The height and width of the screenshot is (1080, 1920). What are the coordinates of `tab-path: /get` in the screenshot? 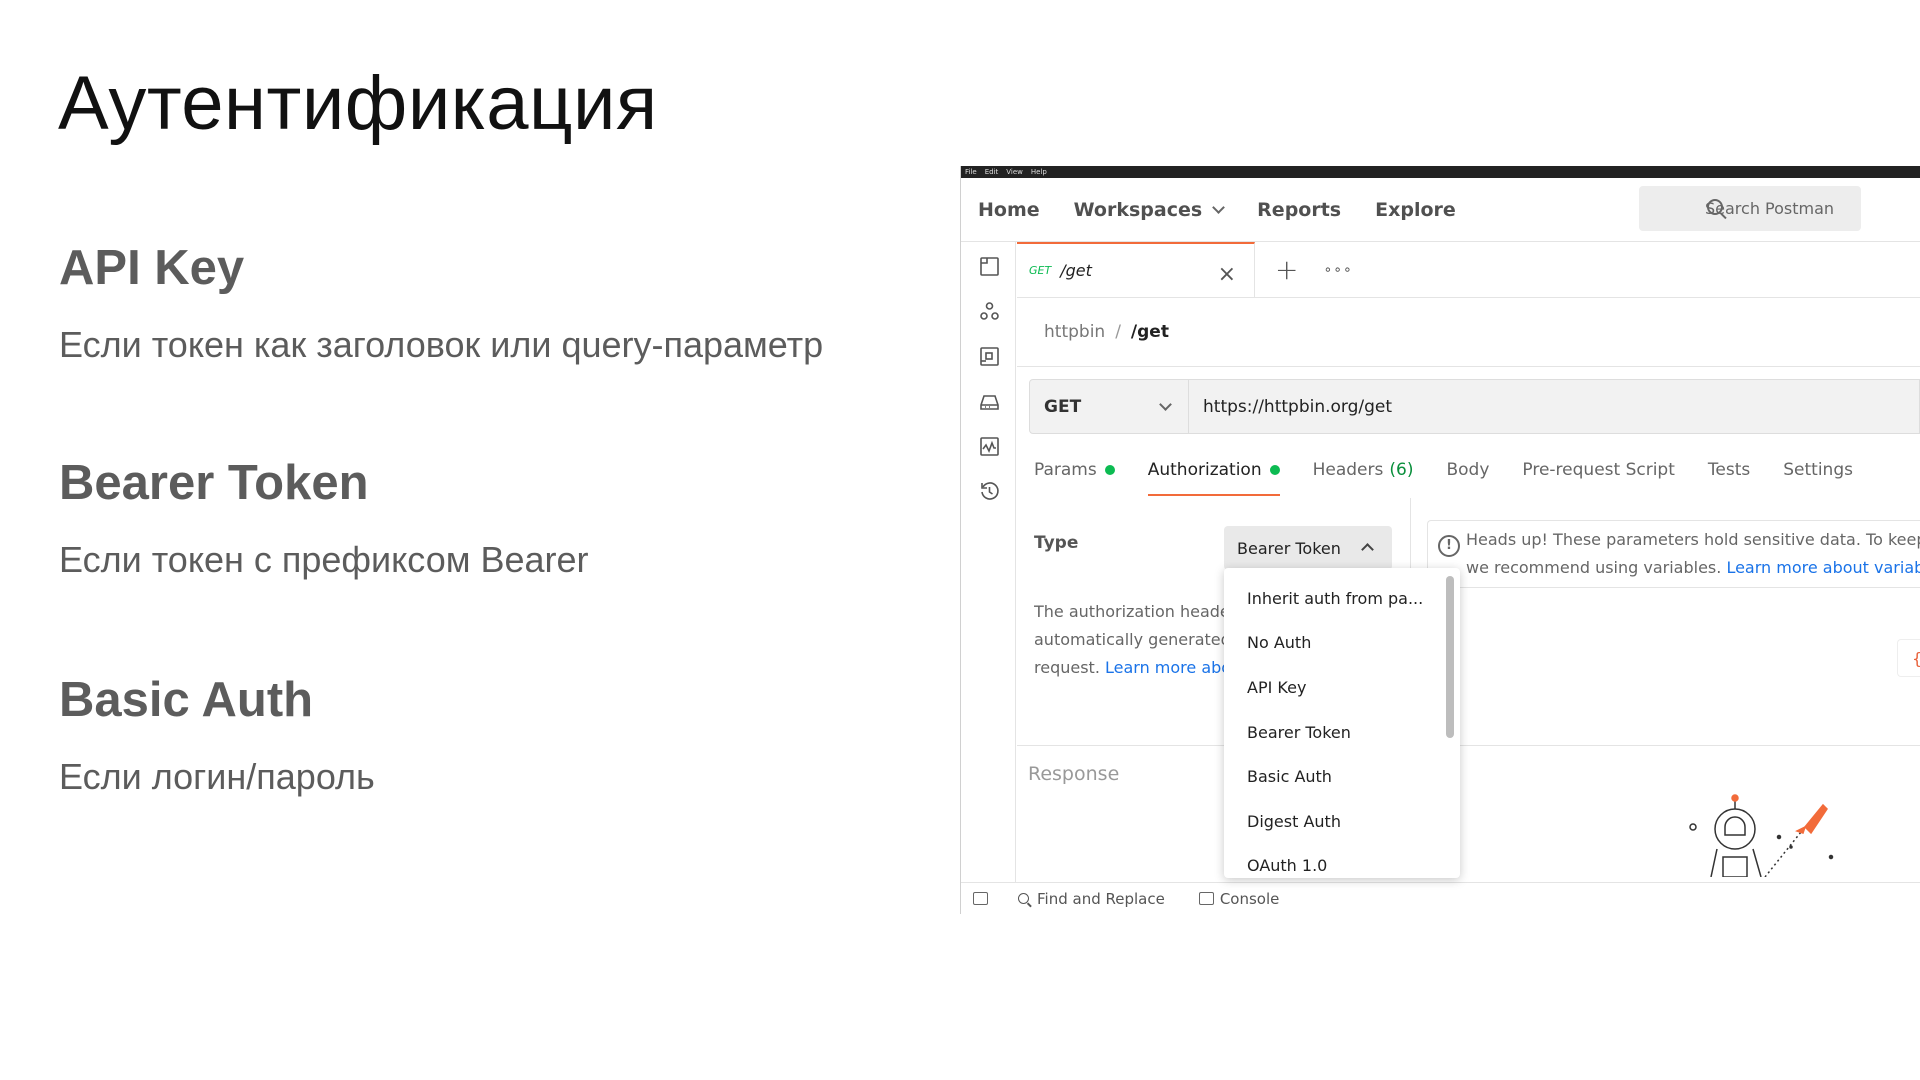 It's located at (1076, 270).